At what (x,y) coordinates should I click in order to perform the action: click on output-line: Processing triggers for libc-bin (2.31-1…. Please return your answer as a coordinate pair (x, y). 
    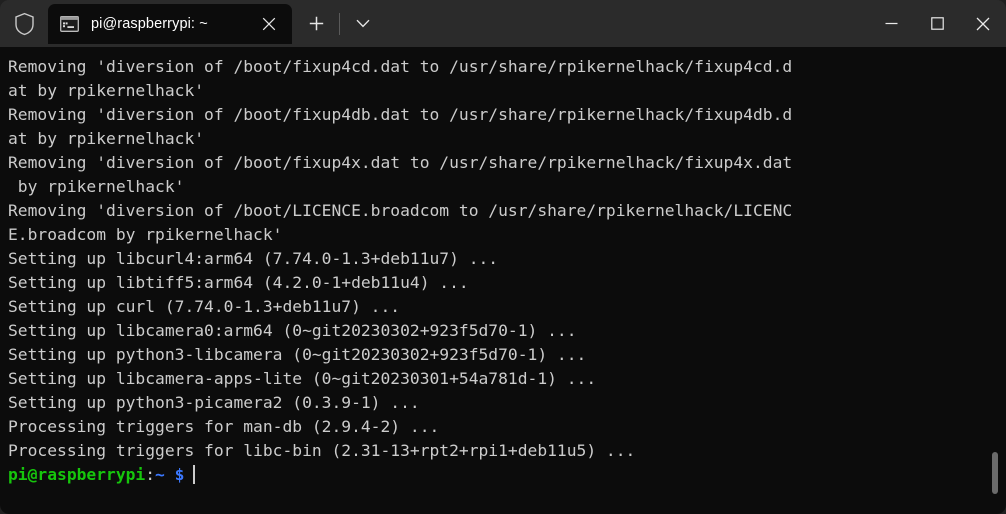
    Looking at the image, I should click on (322, 450).